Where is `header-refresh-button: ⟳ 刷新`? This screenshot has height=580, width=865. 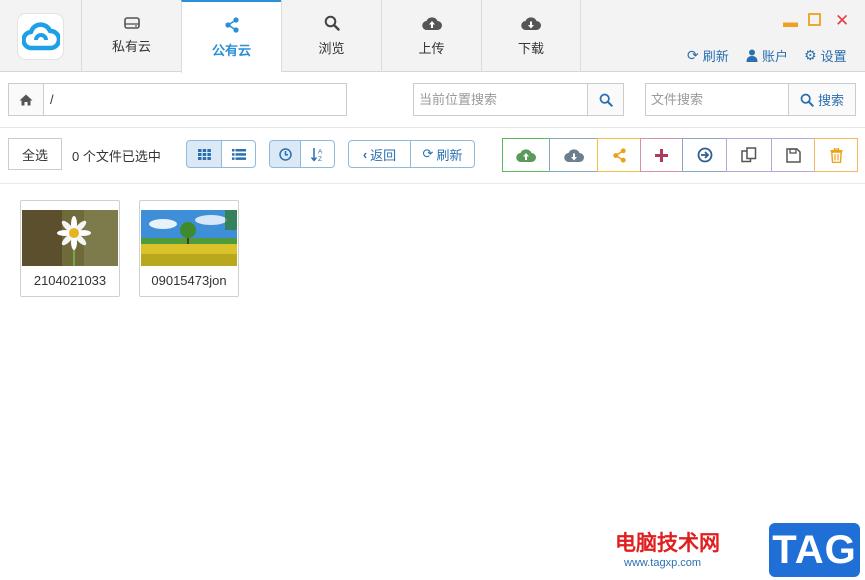 header-refresh-button: ⟳ 刷新 is located at coordinates (708, 55).